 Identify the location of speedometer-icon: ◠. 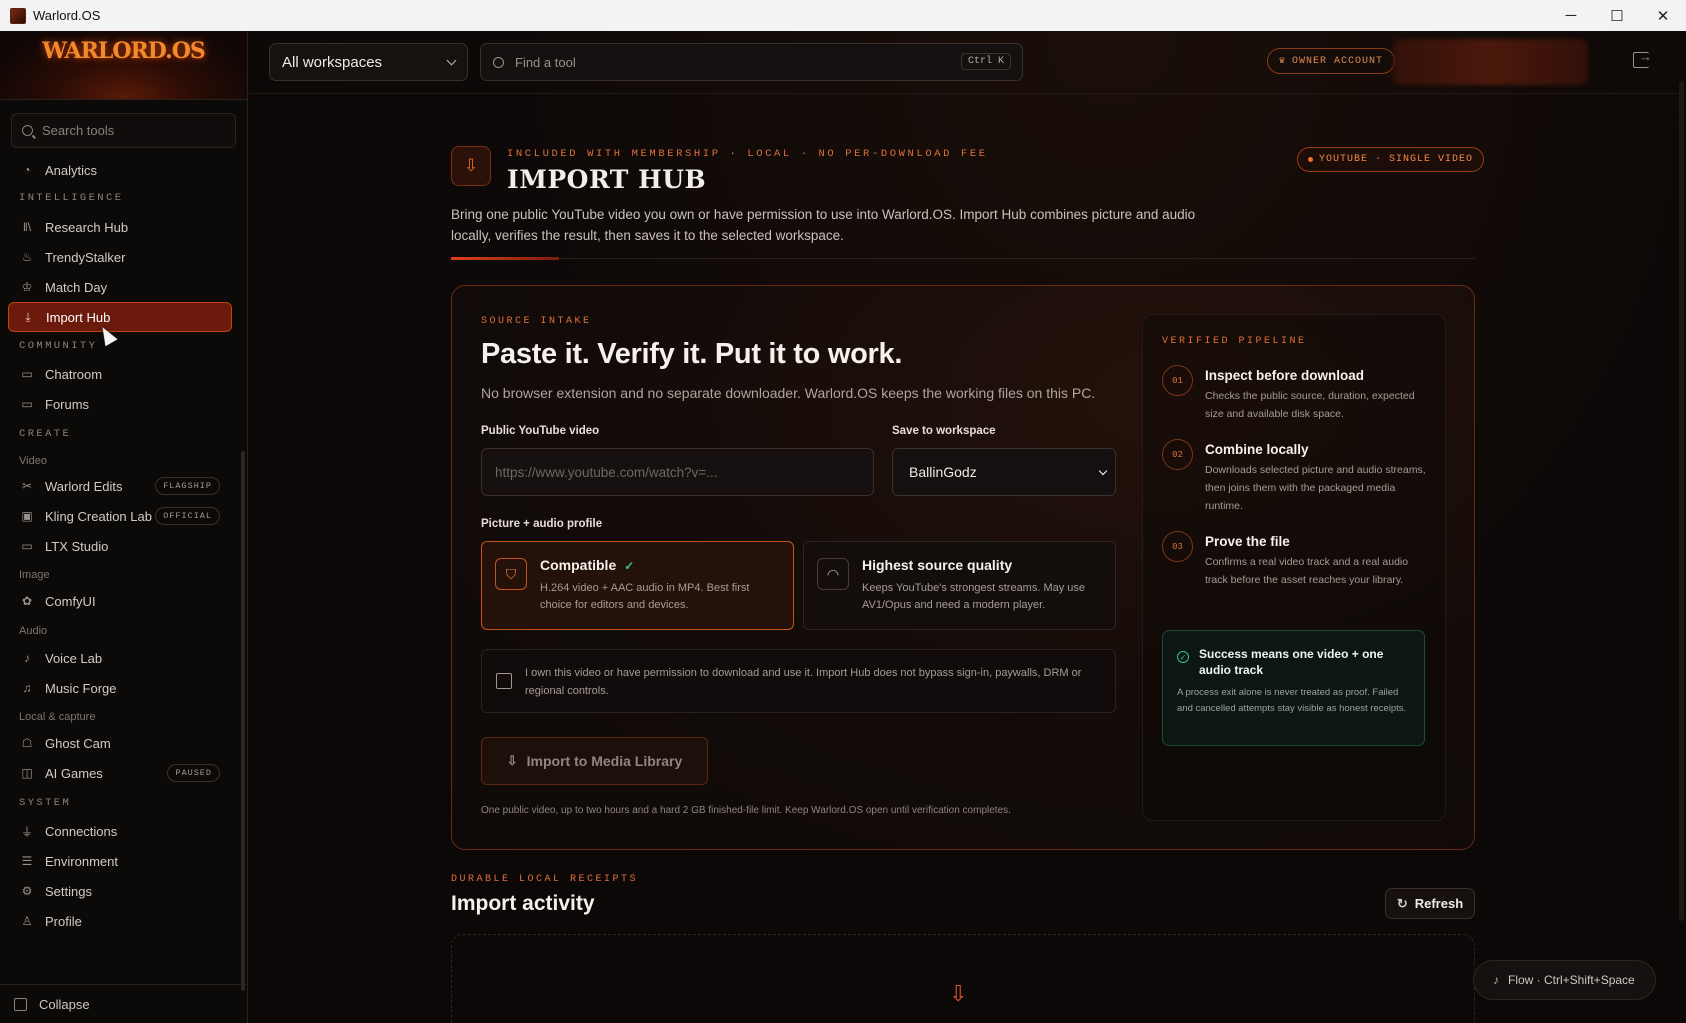
(833, 574).